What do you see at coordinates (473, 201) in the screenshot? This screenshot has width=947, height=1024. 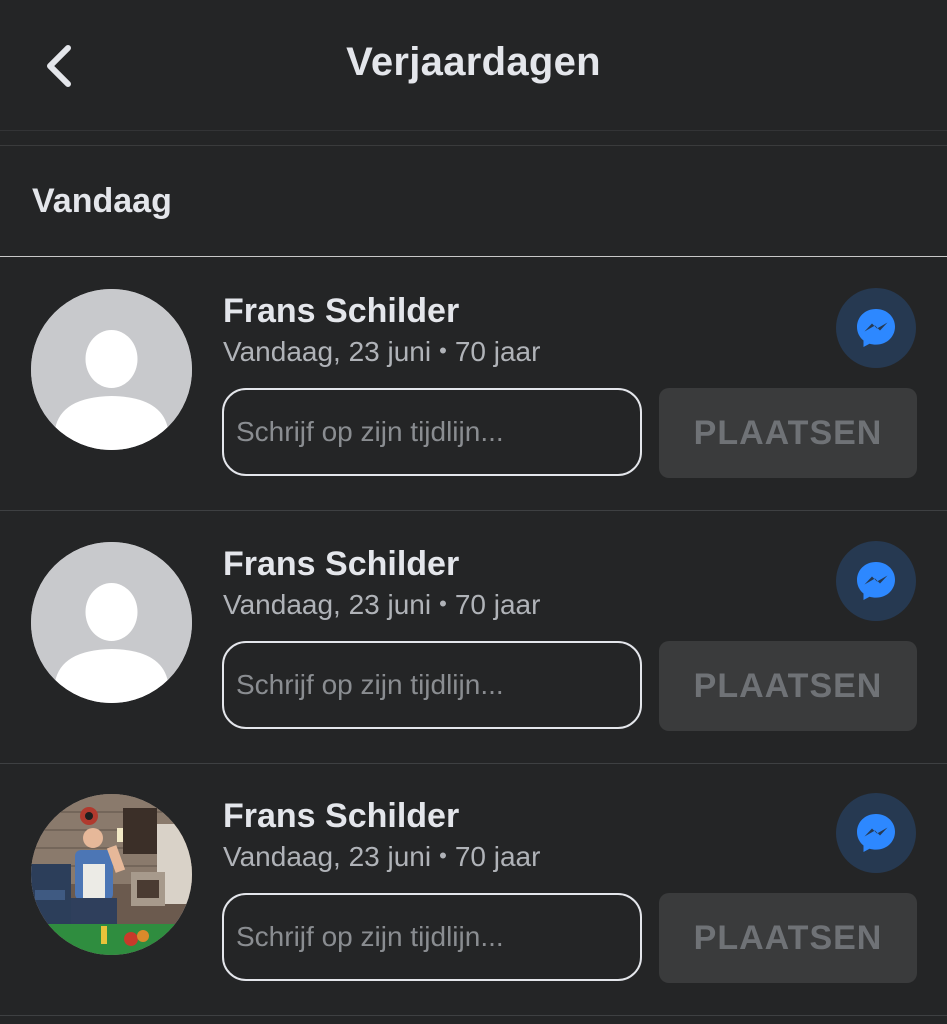 I see `section-header-today: Vandaag` at bounding box center [473, 201].